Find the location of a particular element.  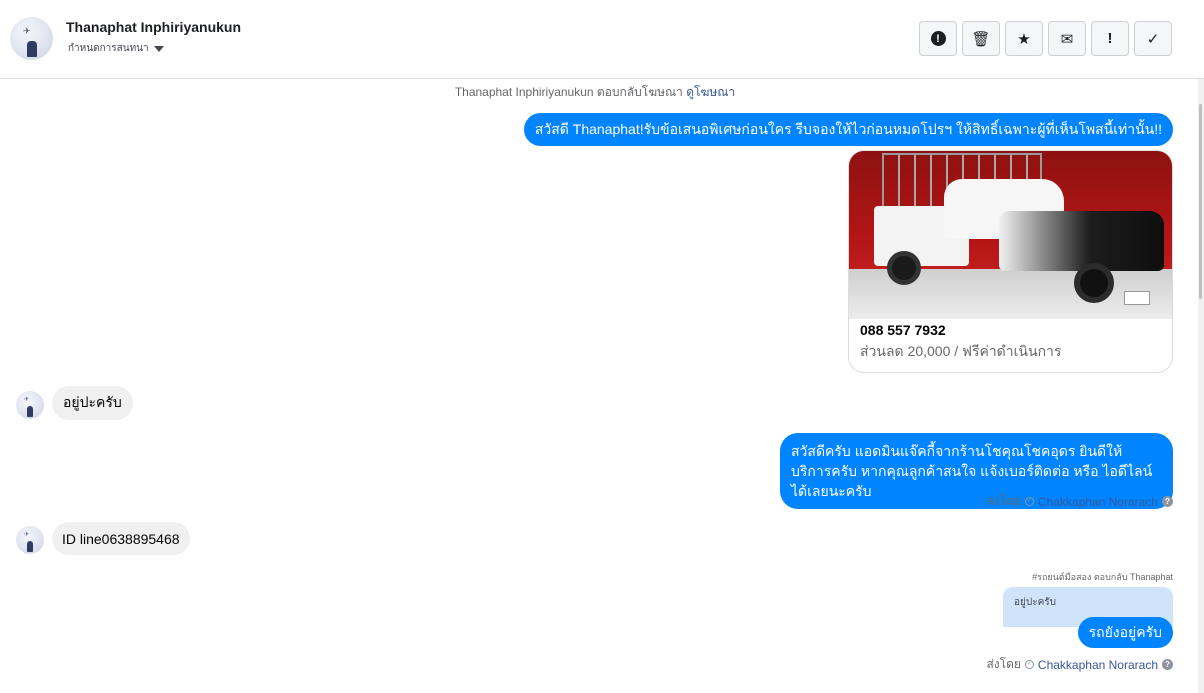

mark-unread-button: ✉ is located at coordinates (1067, 38).